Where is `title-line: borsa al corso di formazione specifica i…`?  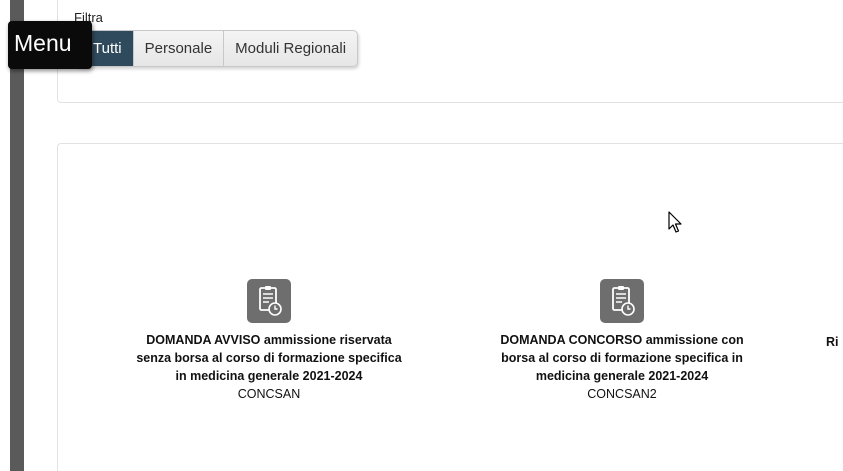 title-line: borsa al corso di formazione specifica i… is located at coordinates (622, 358).